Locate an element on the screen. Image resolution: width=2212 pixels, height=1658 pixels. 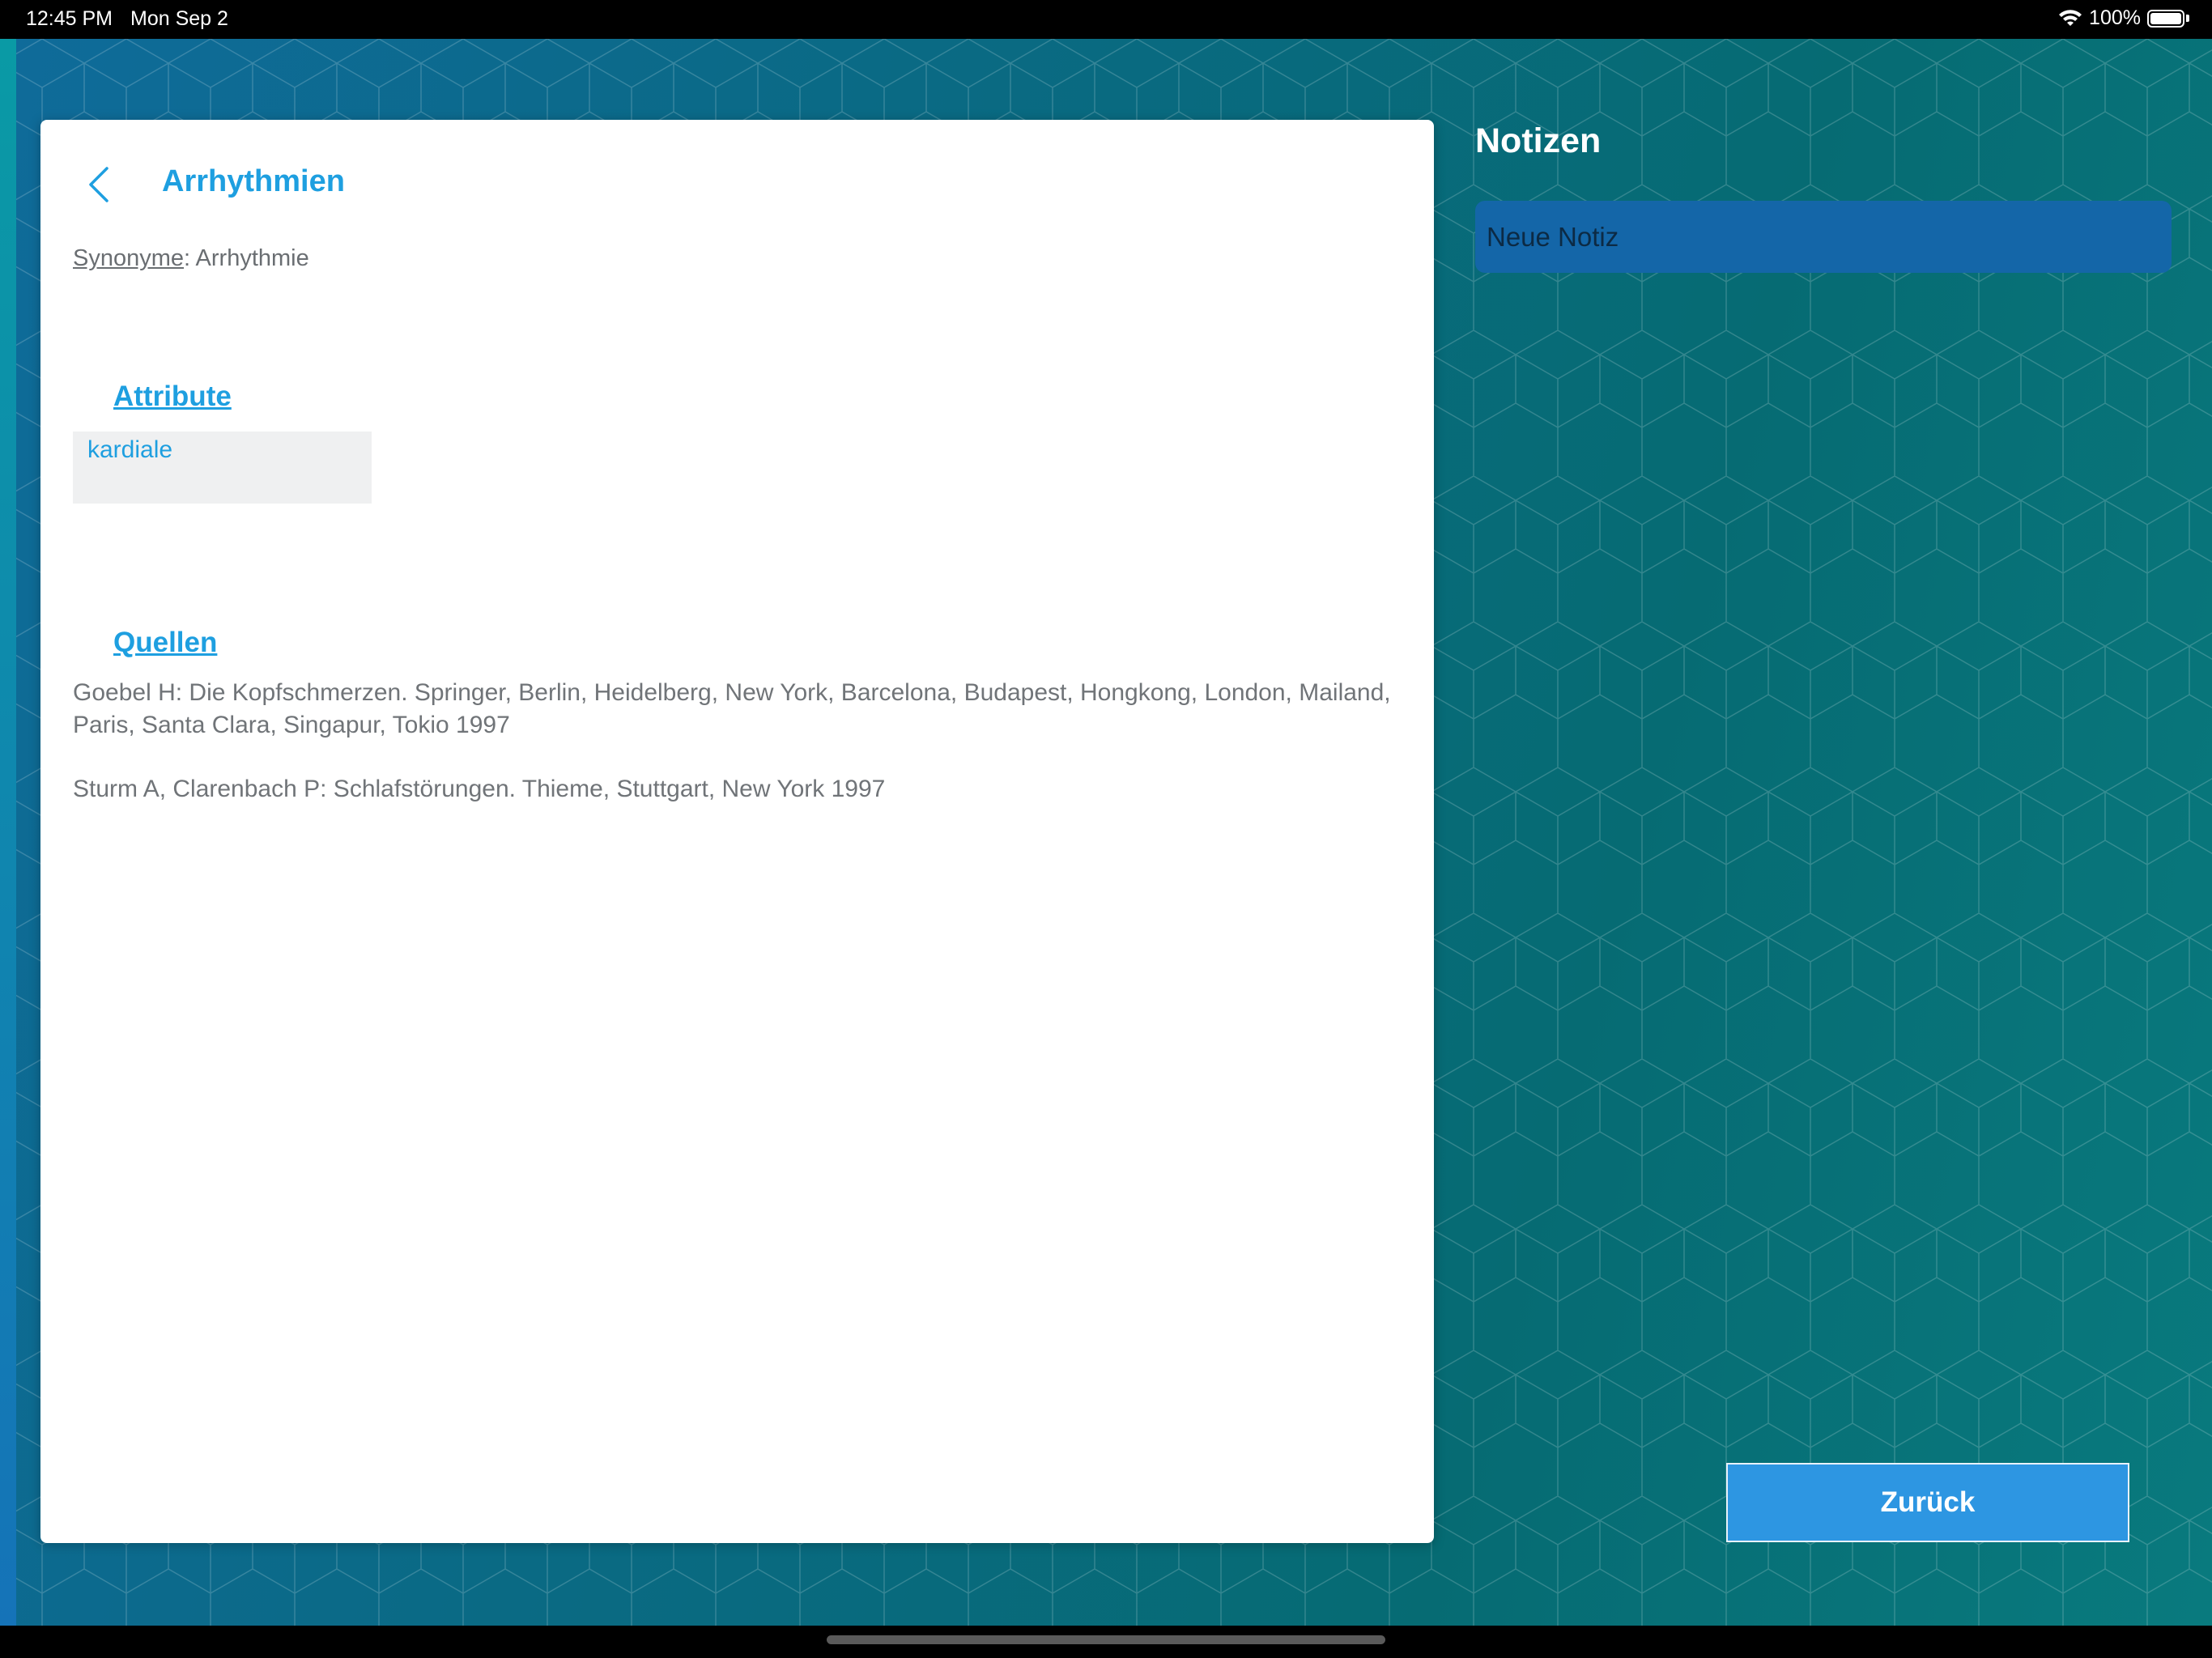
status-right: 100% is located at coordinates (2123, 18).